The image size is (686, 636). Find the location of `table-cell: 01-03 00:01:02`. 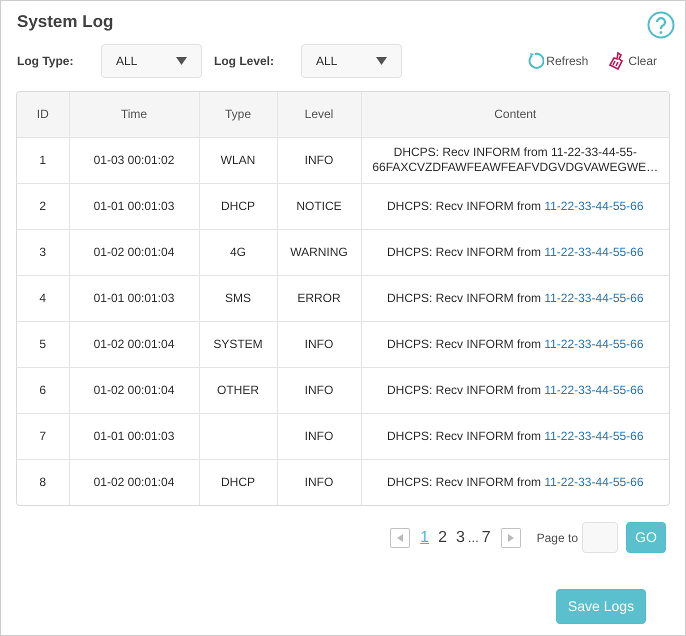

table-cell: 01-03 00:01:02 is located at coordinates (134, 160).